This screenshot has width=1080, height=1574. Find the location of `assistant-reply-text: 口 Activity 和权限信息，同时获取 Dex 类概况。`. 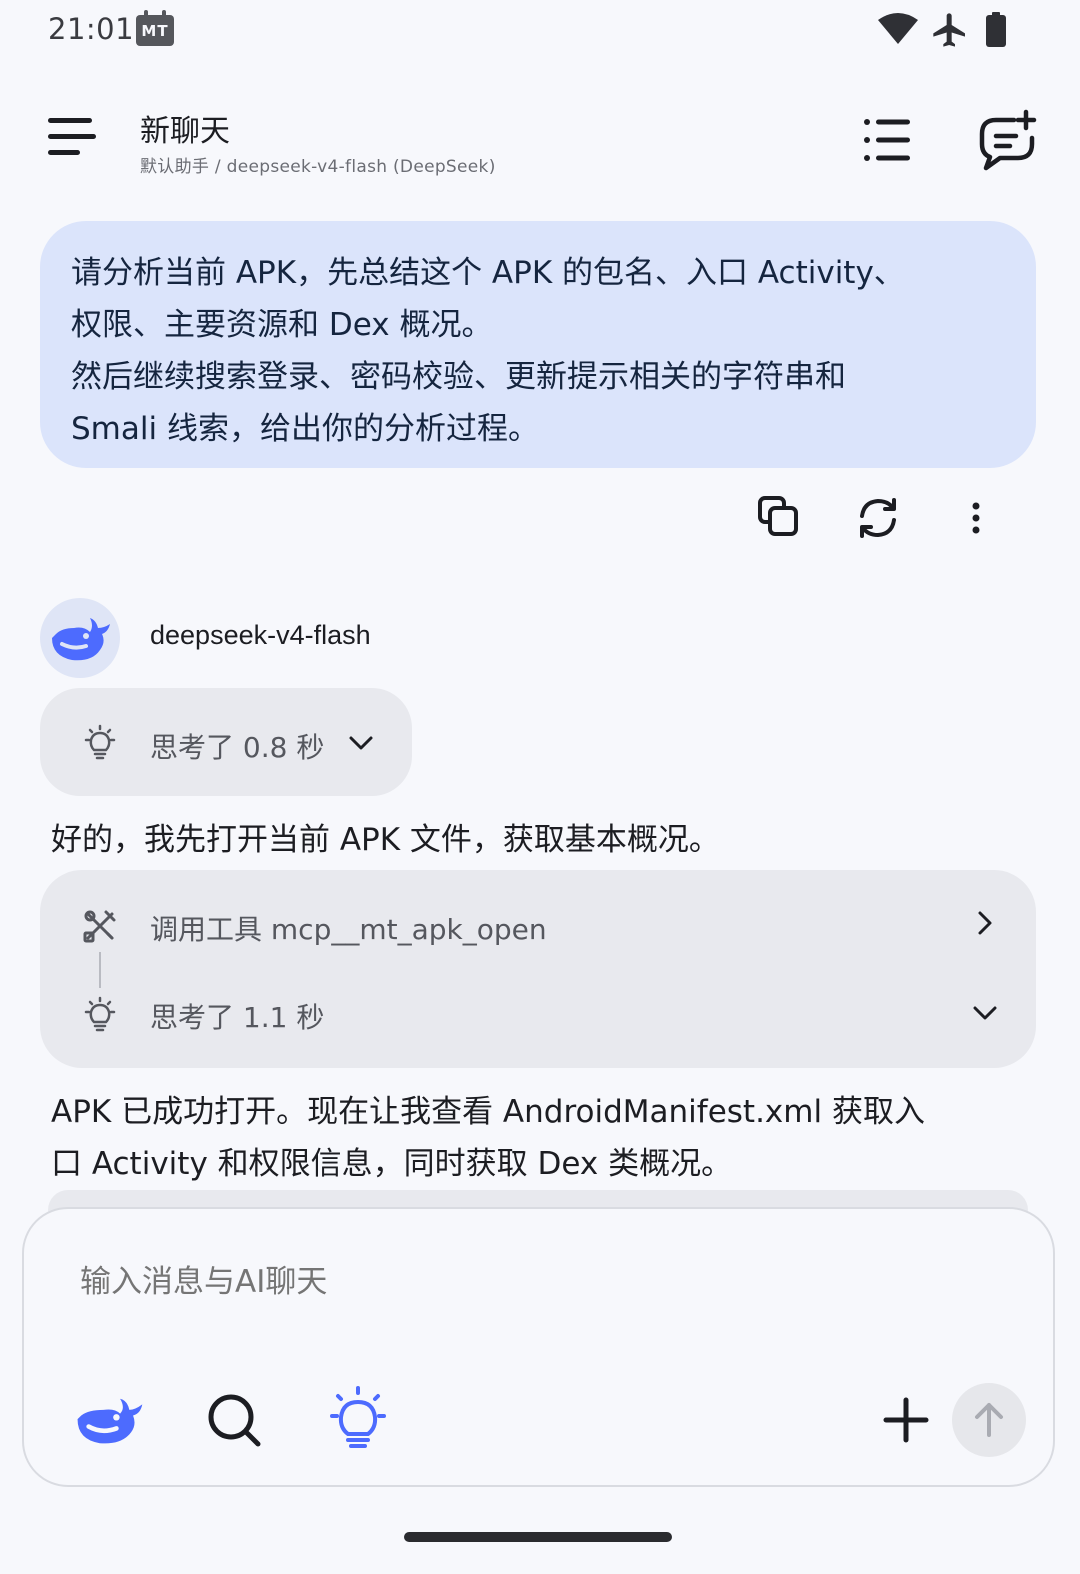

assistant-reply-text: 口 Activity 和权限信息，同时获取 Dex 类概况。 is located at coordinates (392, 1164).